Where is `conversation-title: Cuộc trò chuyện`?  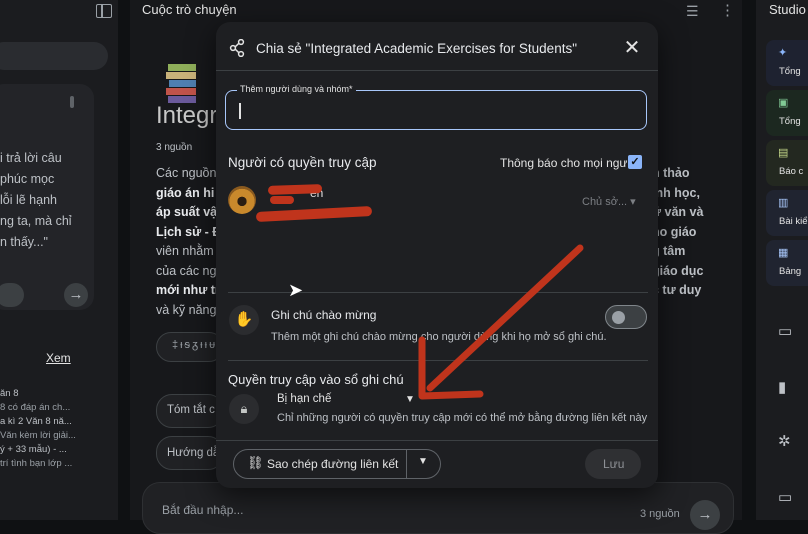
conversation-title: Cuộc trò chuyện is located at coordinates (189, 9).